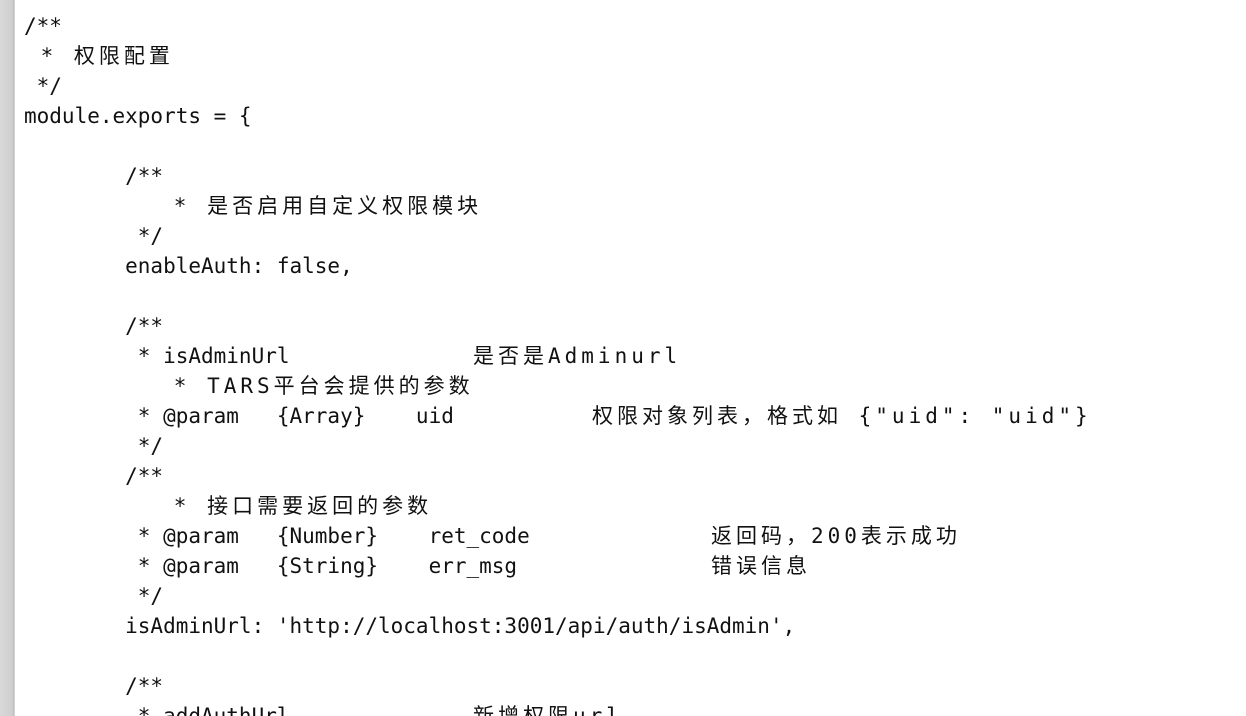 The height and width of the screenshot is (716, 1246). I want to click on code-text: * isAdminUrl, so click(157, 356).